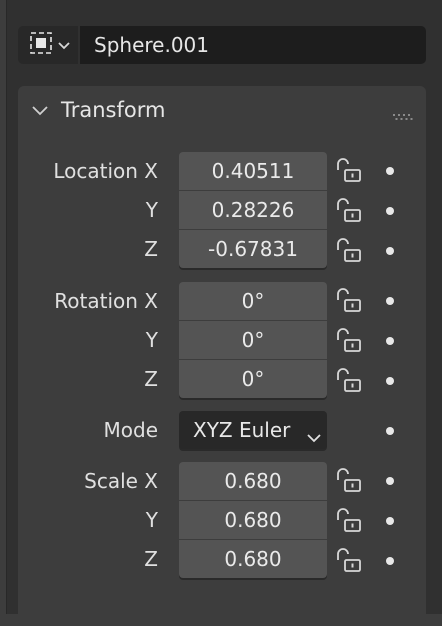  Describe the element at coordinates (253, 249) in the screenshot. I see `location-z-field: -0.67831` at that location.